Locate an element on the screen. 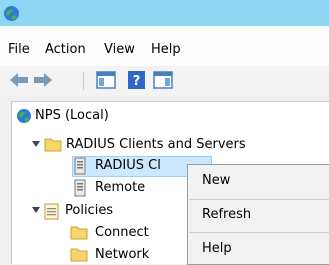 This screenshot has width=329, height=265. forward-arrow-icon is located at coordinates (43, 80).